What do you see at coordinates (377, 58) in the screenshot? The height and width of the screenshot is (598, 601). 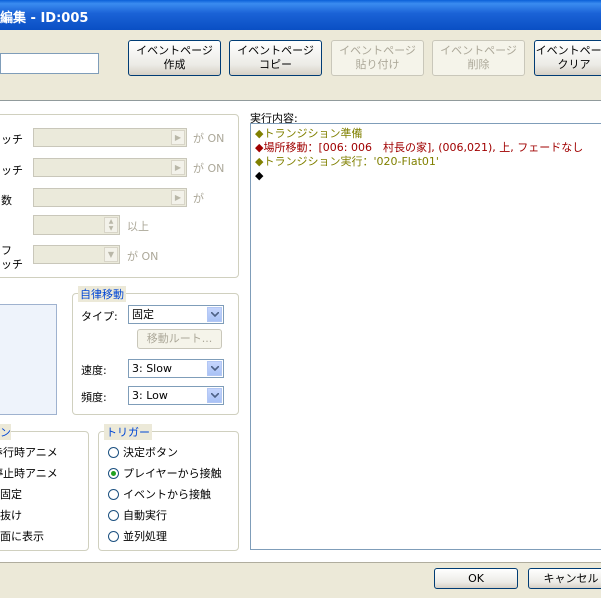 I see `paste-page-button: イベントページ 貼り付け` at bounding box center [377, 58].